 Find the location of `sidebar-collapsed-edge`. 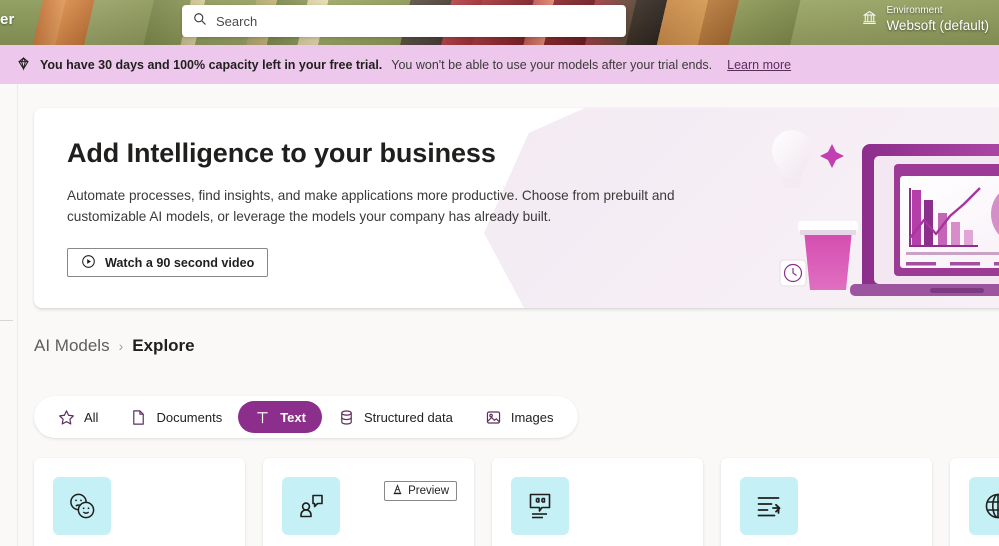

sidebar-collapsed-edge is located at coordinates (9, 315).